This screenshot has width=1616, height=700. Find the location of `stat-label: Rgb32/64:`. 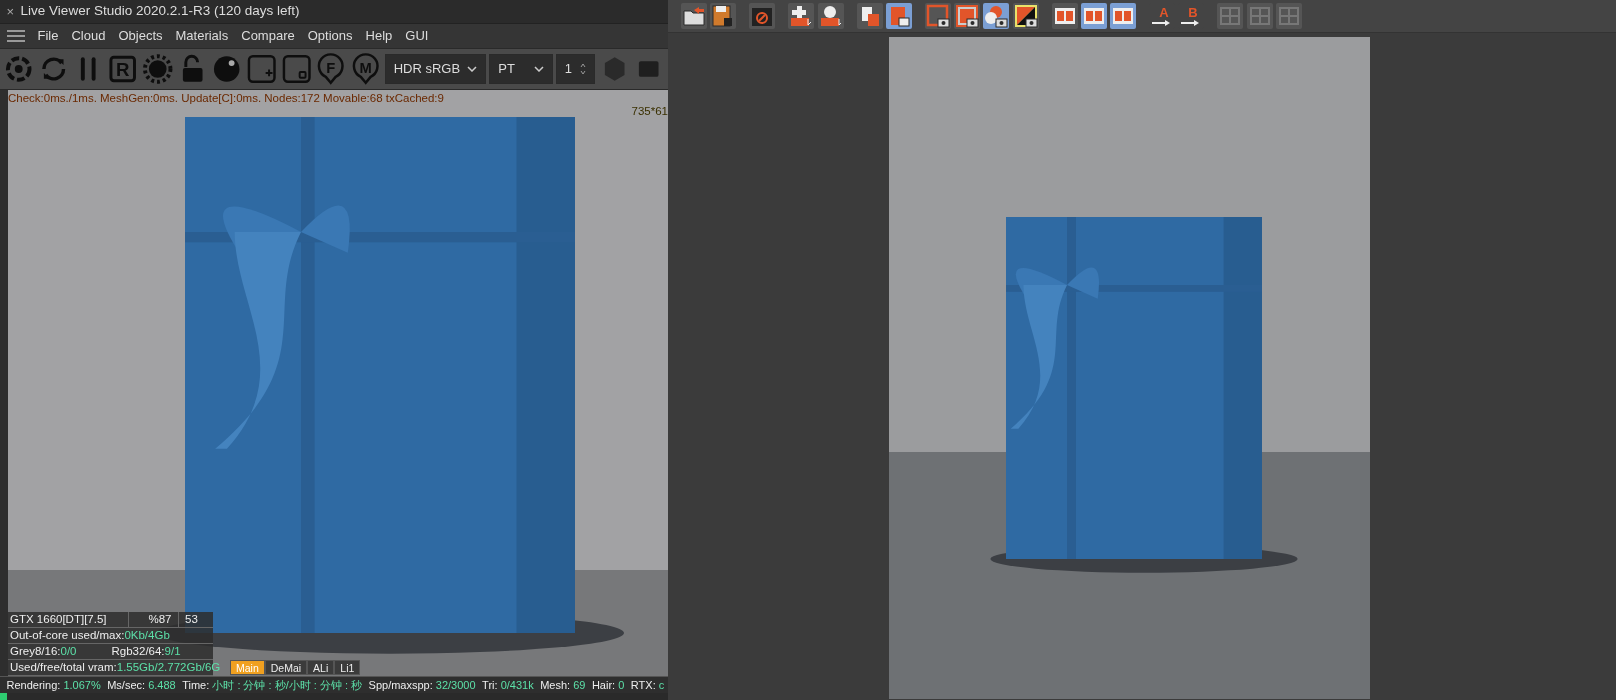

stat-label: Rgb32/64: is located at coordinates (138, 651).